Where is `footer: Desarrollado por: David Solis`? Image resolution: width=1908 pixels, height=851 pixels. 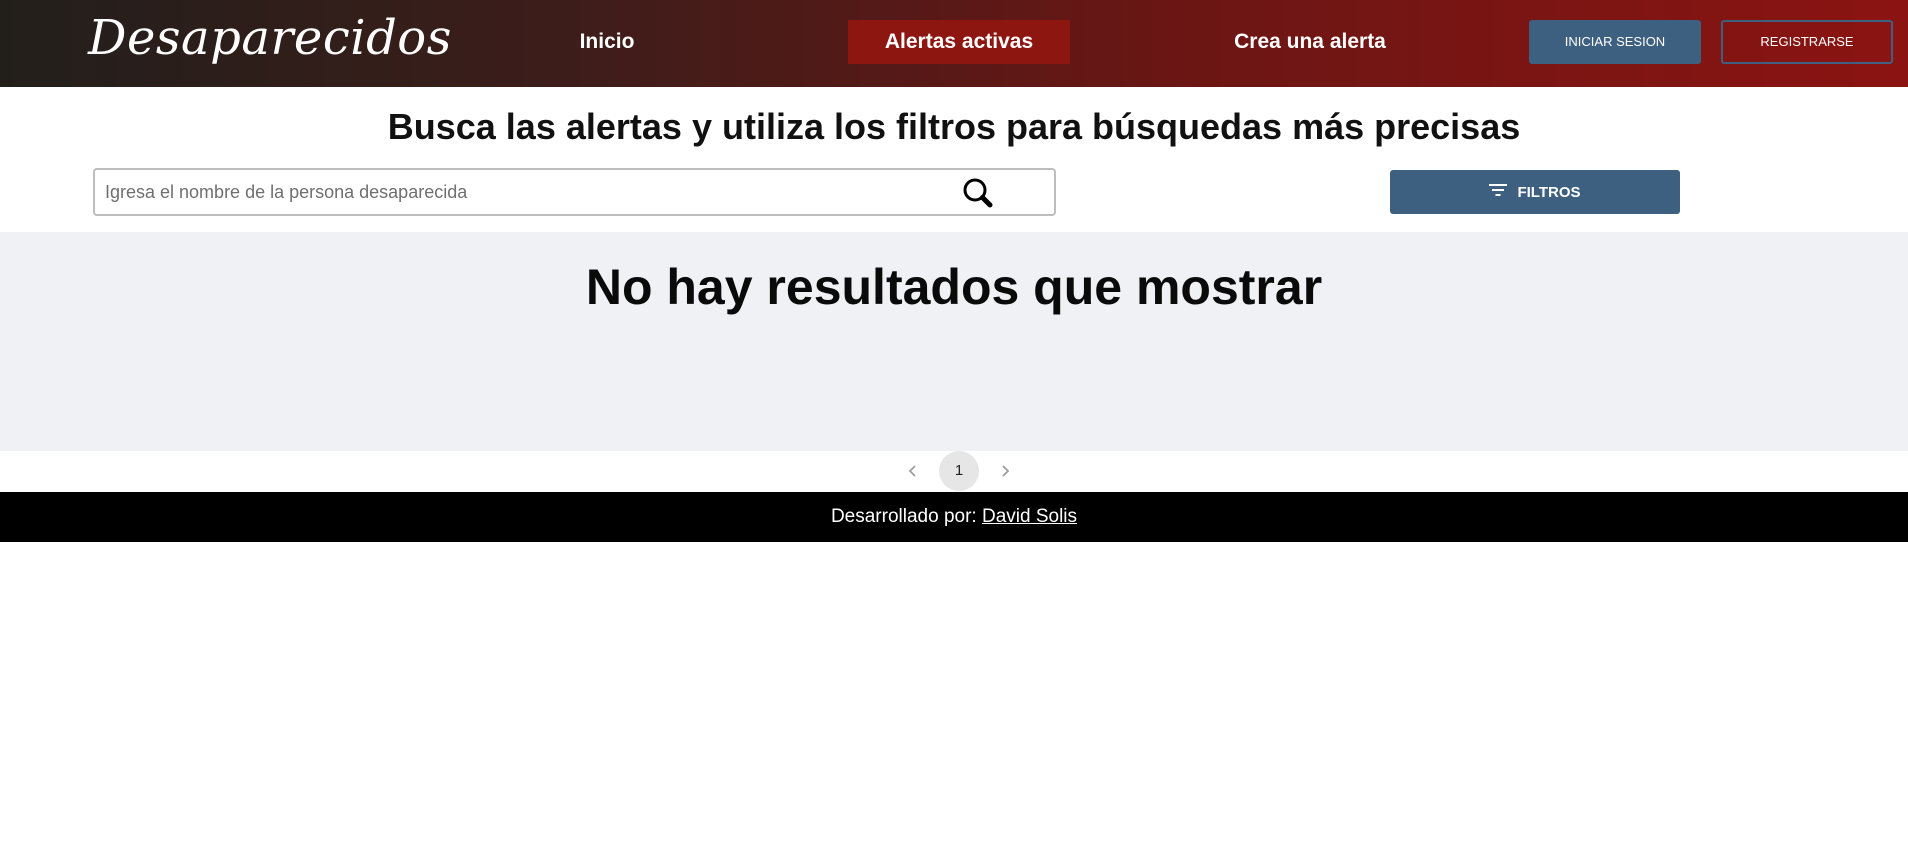 footer: Desarrollado por: David Solis is located at coordinates (954, 517).